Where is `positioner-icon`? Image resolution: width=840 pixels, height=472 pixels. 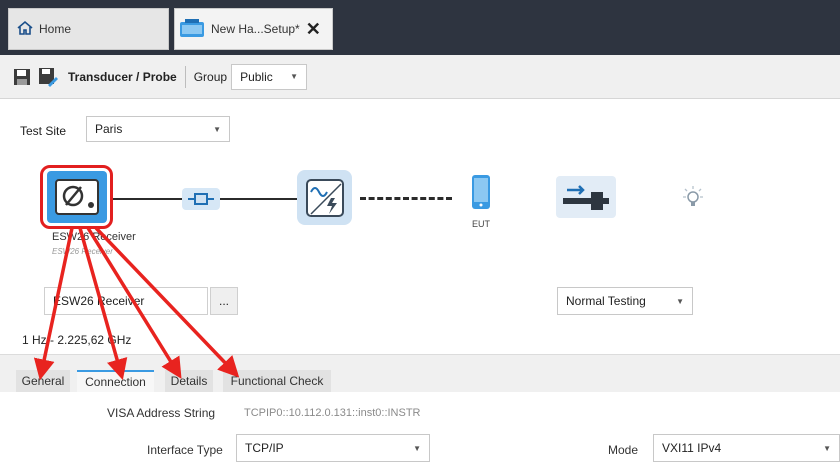
positioner-icon is located at coordinates (586, 197).